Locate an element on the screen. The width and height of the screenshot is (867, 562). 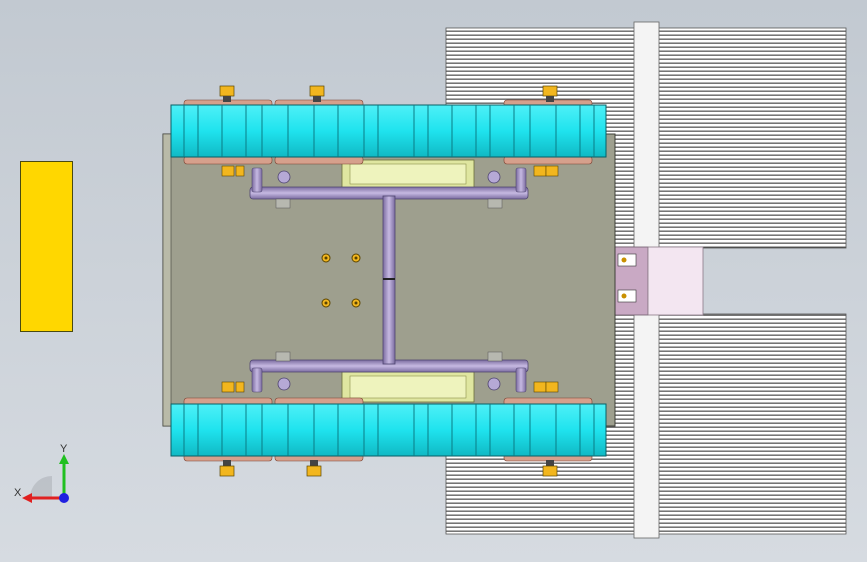
battery-pack-bottom is located at coordinates (408, 387).